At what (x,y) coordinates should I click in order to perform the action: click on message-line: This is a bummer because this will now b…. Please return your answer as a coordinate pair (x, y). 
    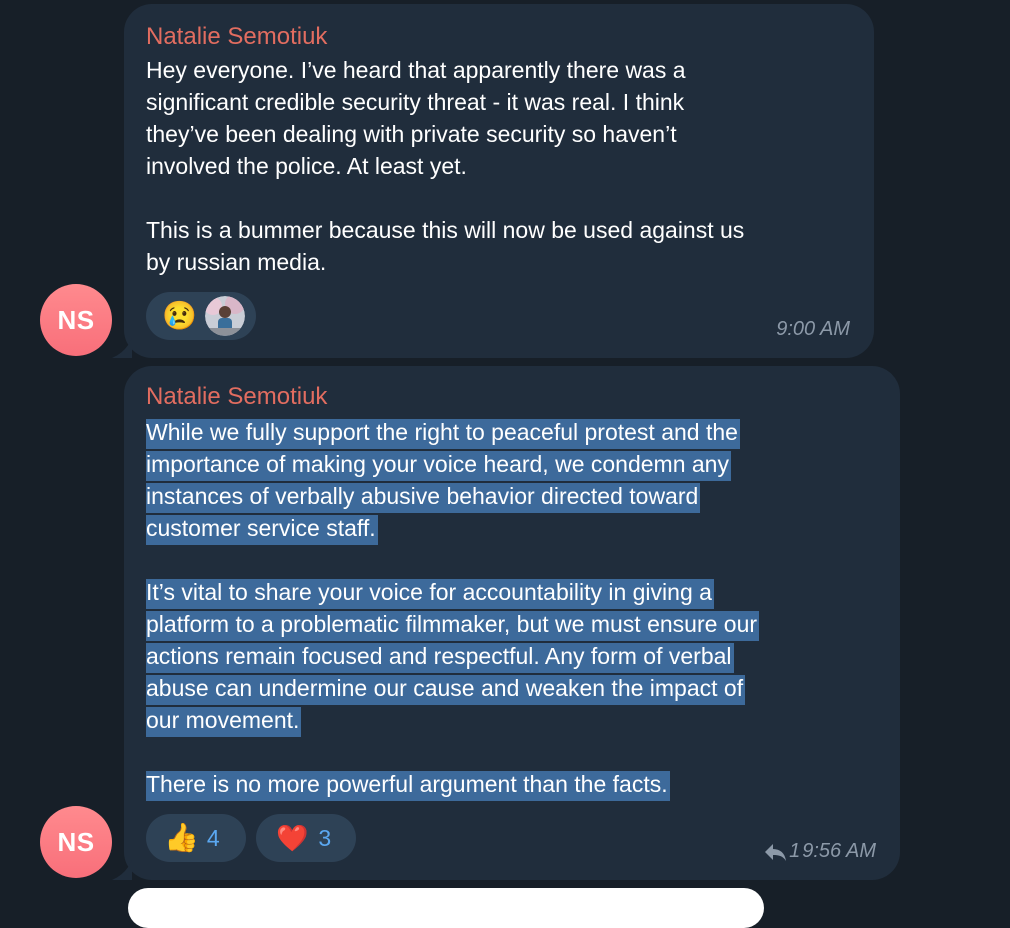
    Looking at the image, I should click on (445, 230).